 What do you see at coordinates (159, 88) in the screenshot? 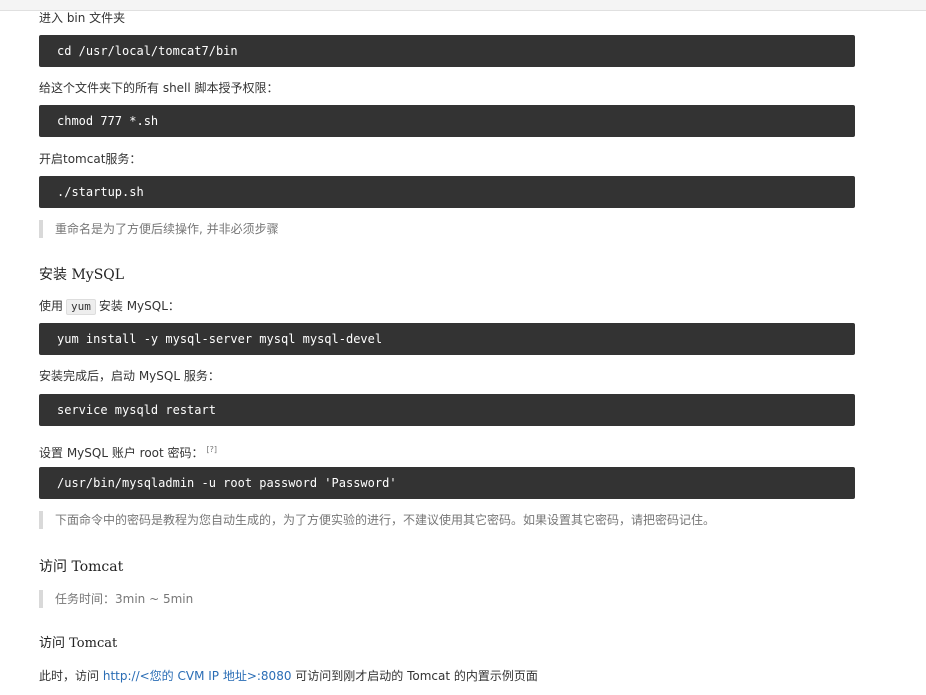
I see `chmod-description: 给这个文件夹下的所有 shell 脚本授予权限：` at bounding box center [159, 88].